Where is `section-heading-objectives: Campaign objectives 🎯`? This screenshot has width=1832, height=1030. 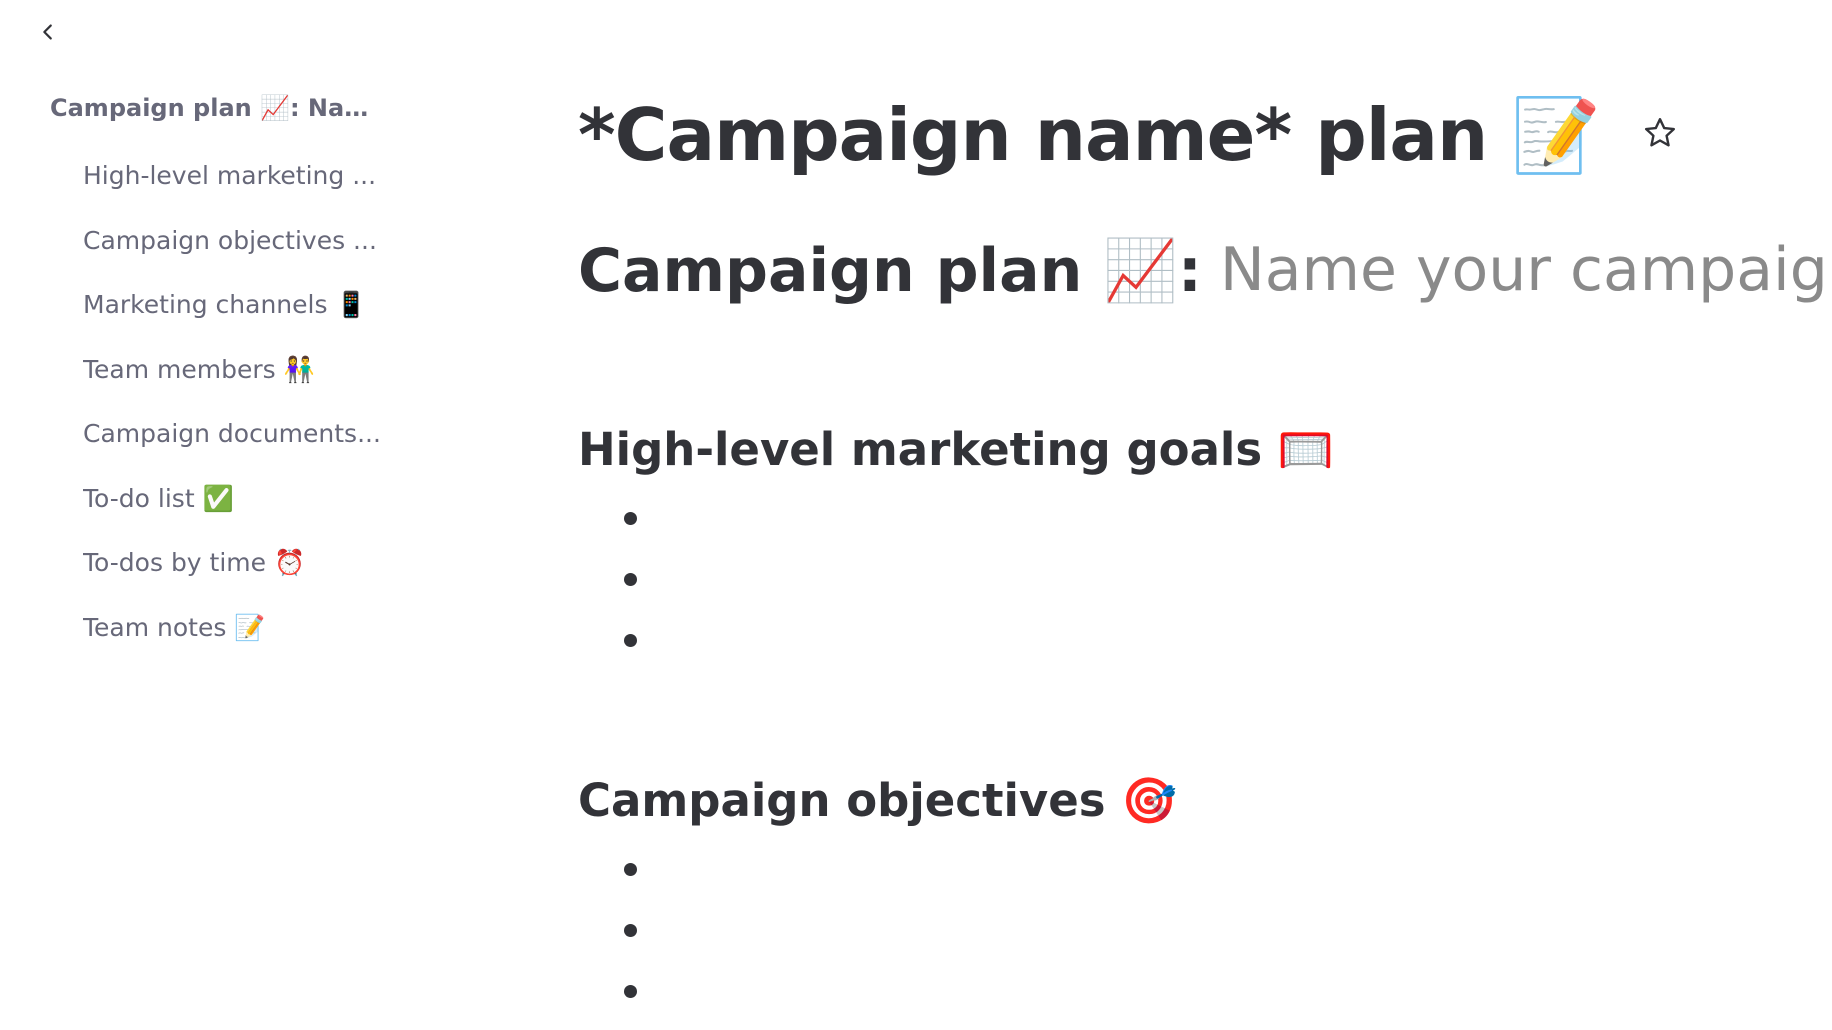 section-heading-objectives: Campaign objectives 🎯 is located at coordinates (1193, 801).